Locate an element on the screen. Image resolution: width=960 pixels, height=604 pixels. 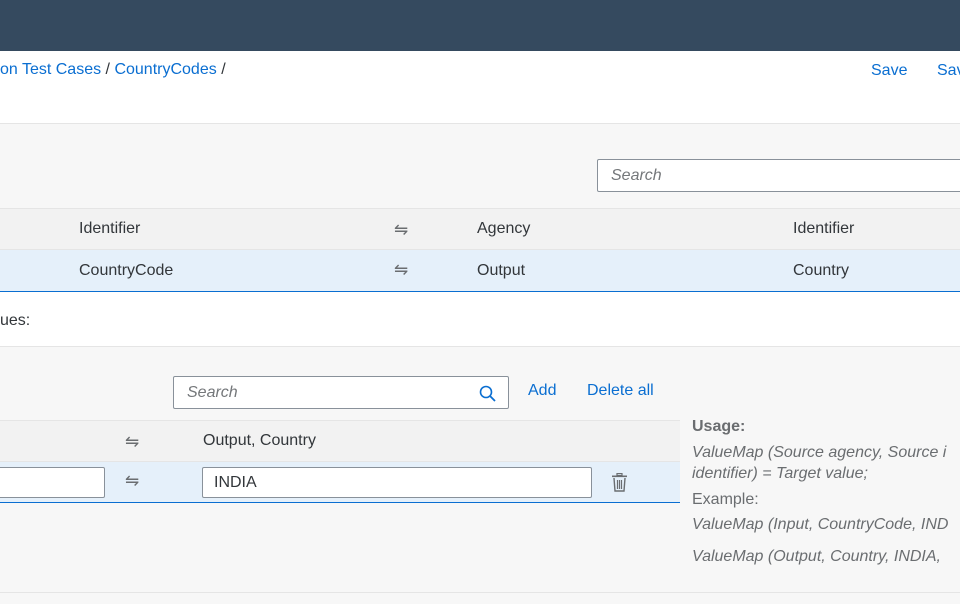
save-button: Save is located at coordinates (889, 71).